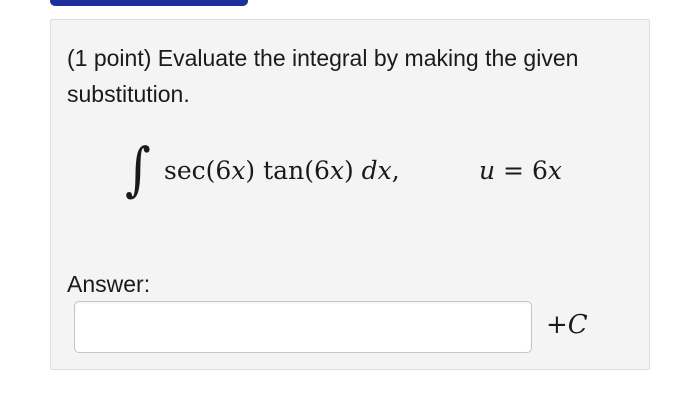 This screenshot has width=700, height=401. I want to click on top-header-tab, so click(149, 3).